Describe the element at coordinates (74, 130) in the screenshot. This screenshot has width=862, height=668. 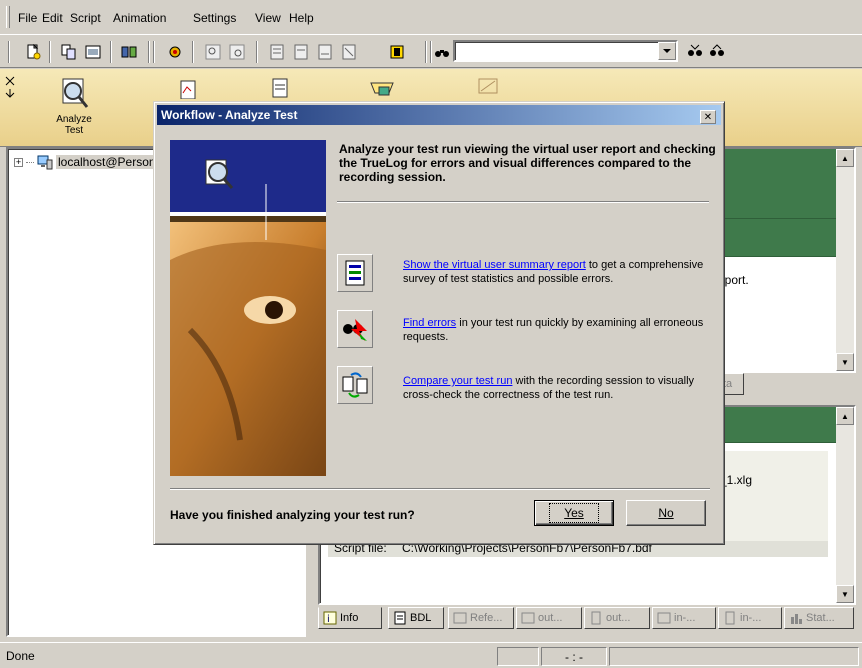
I see `analyze-test-label-line2: Test` at that location.